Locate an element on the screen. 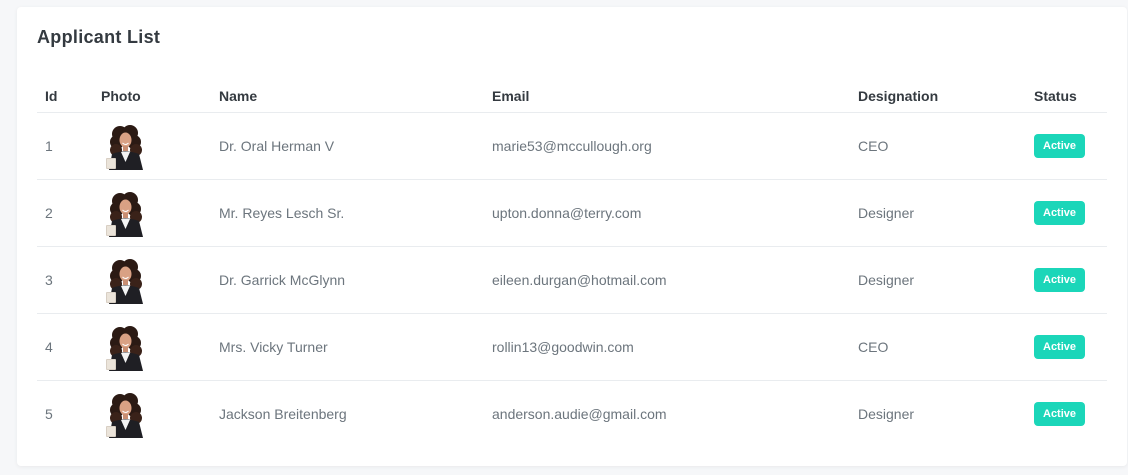  header-name: Name is located at coordinates (347, 96).